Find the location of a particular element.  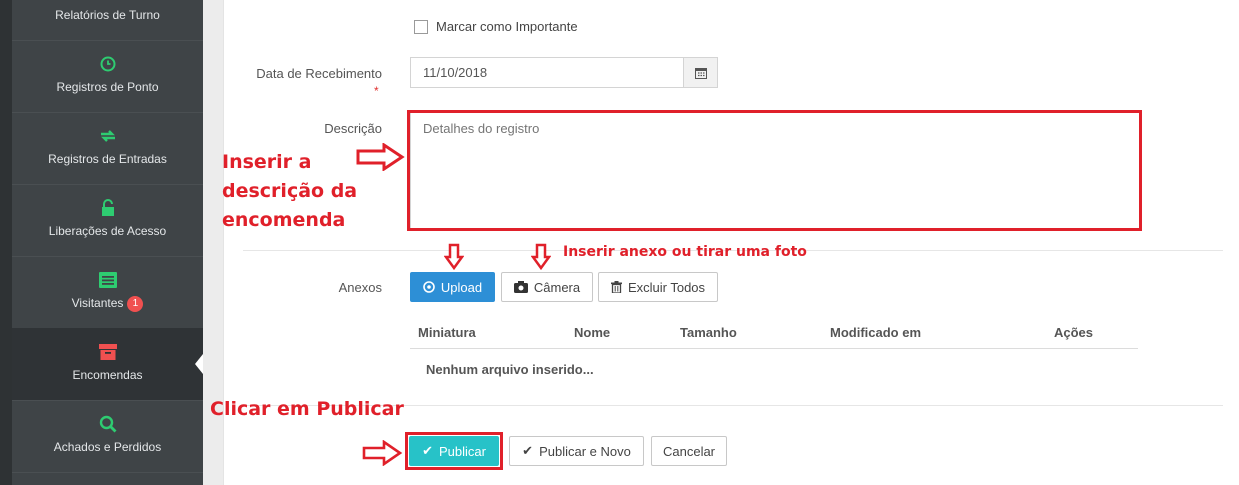

sidebar-divider is located at coordinates (107, 472).